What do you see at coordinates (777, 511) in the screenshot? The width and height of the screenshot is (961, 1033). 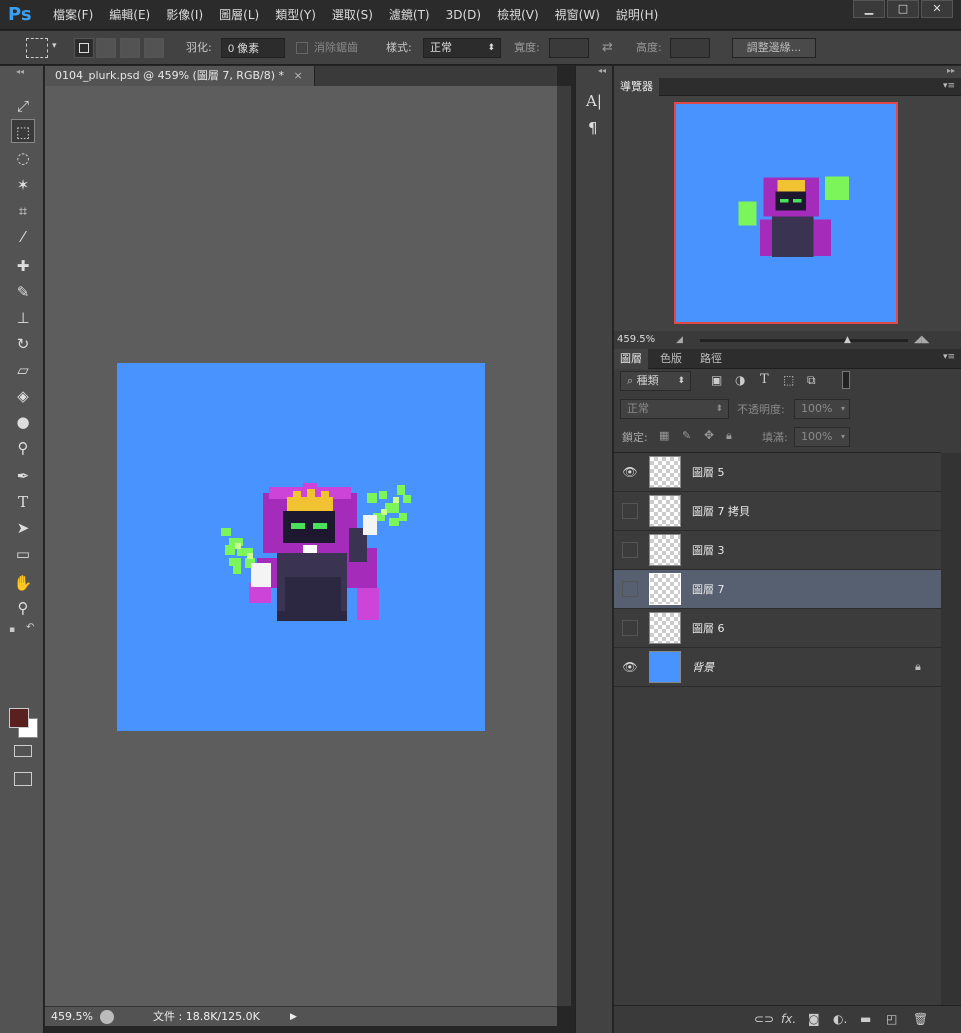 I see `layer-row: 圖層 7 拷貝` at bounding box center [777, 511].